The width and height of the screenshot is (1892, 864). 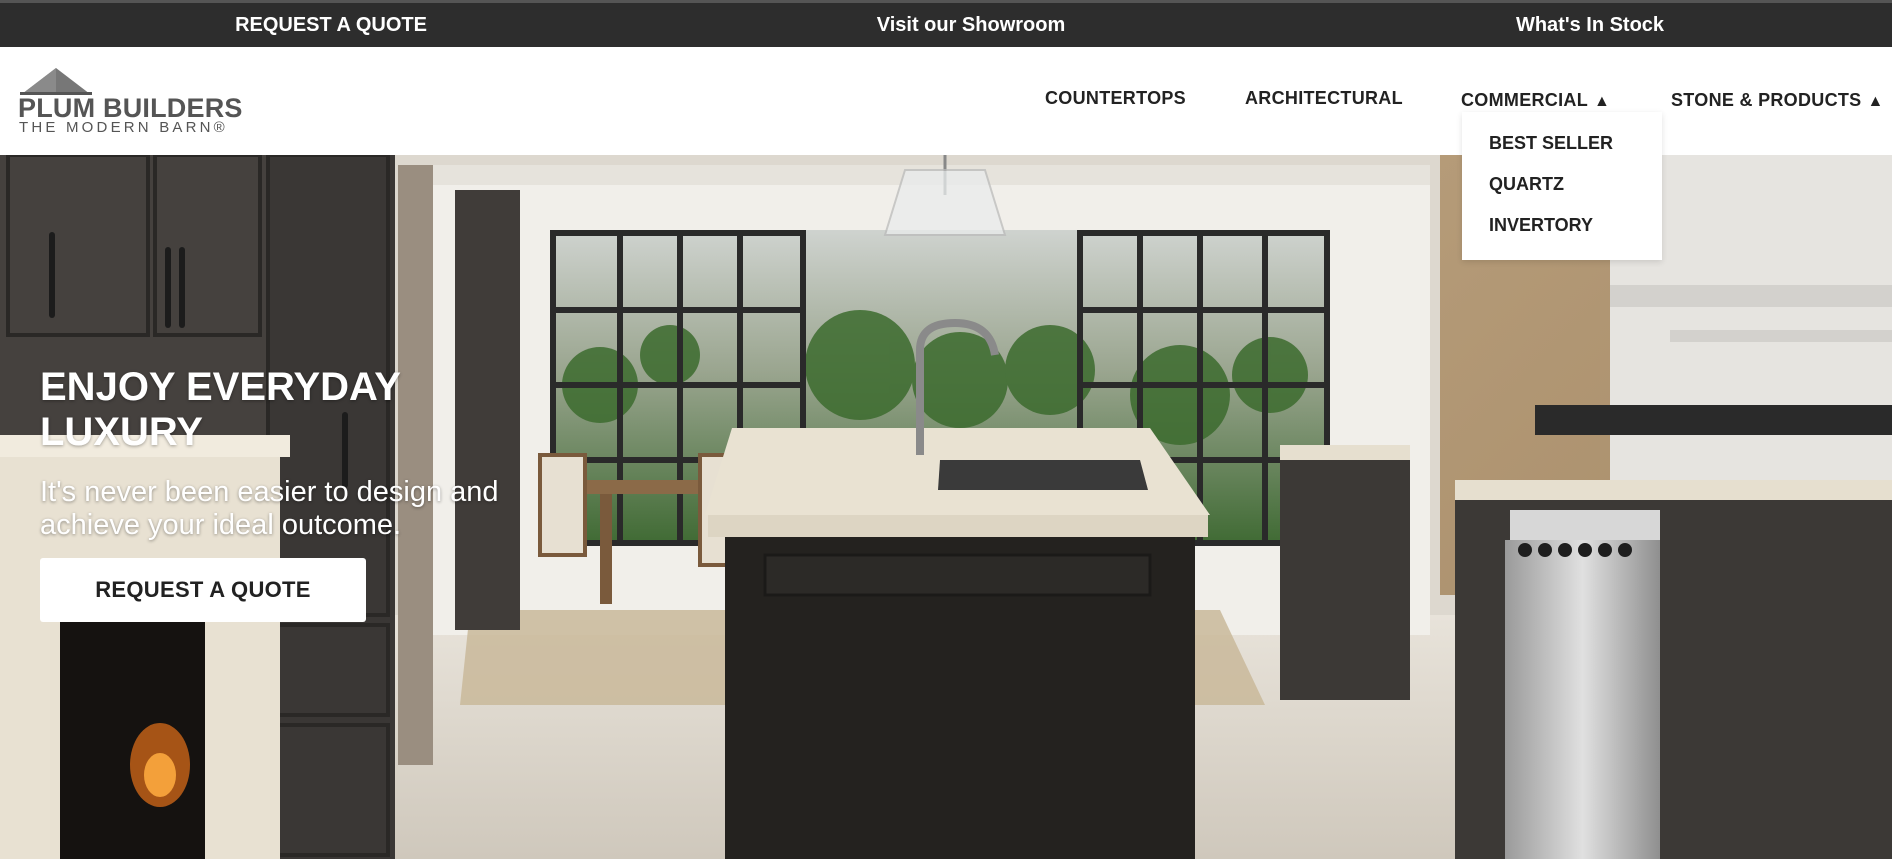 I want to click on site-logo: PLUM BUILDERS THE MODERN BARN®, so click(x=130, y=102).